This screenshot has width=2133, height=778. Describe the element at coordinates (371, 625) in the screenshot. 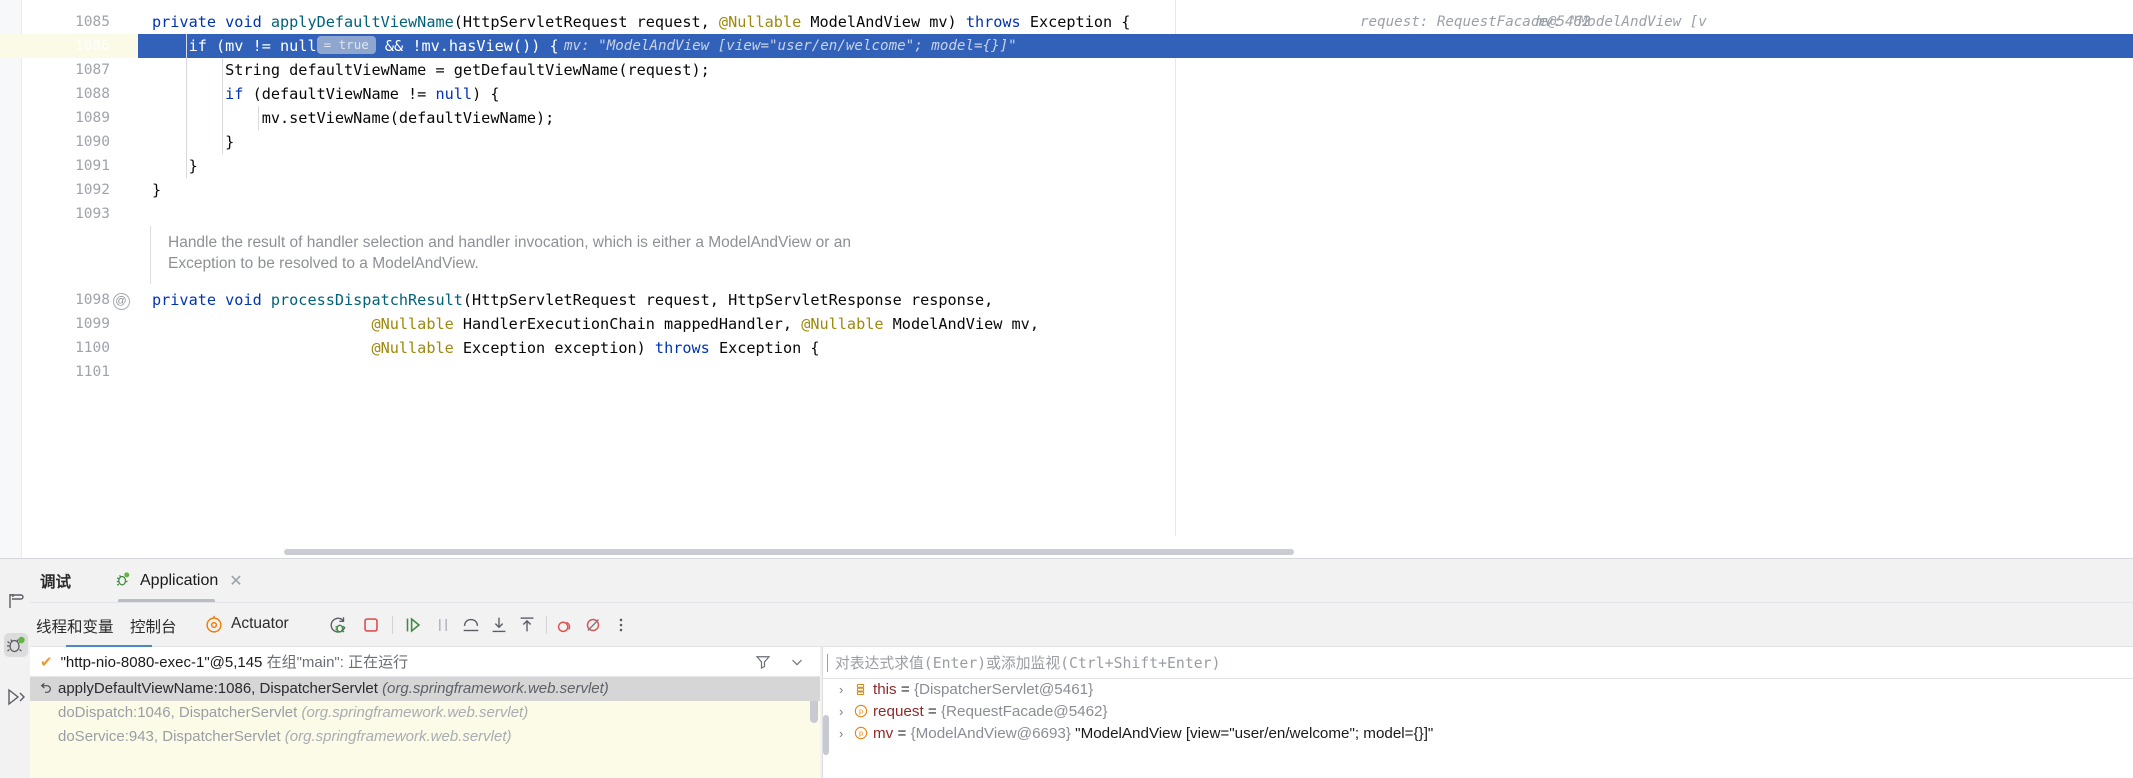

I see `stop-icon` at that location.